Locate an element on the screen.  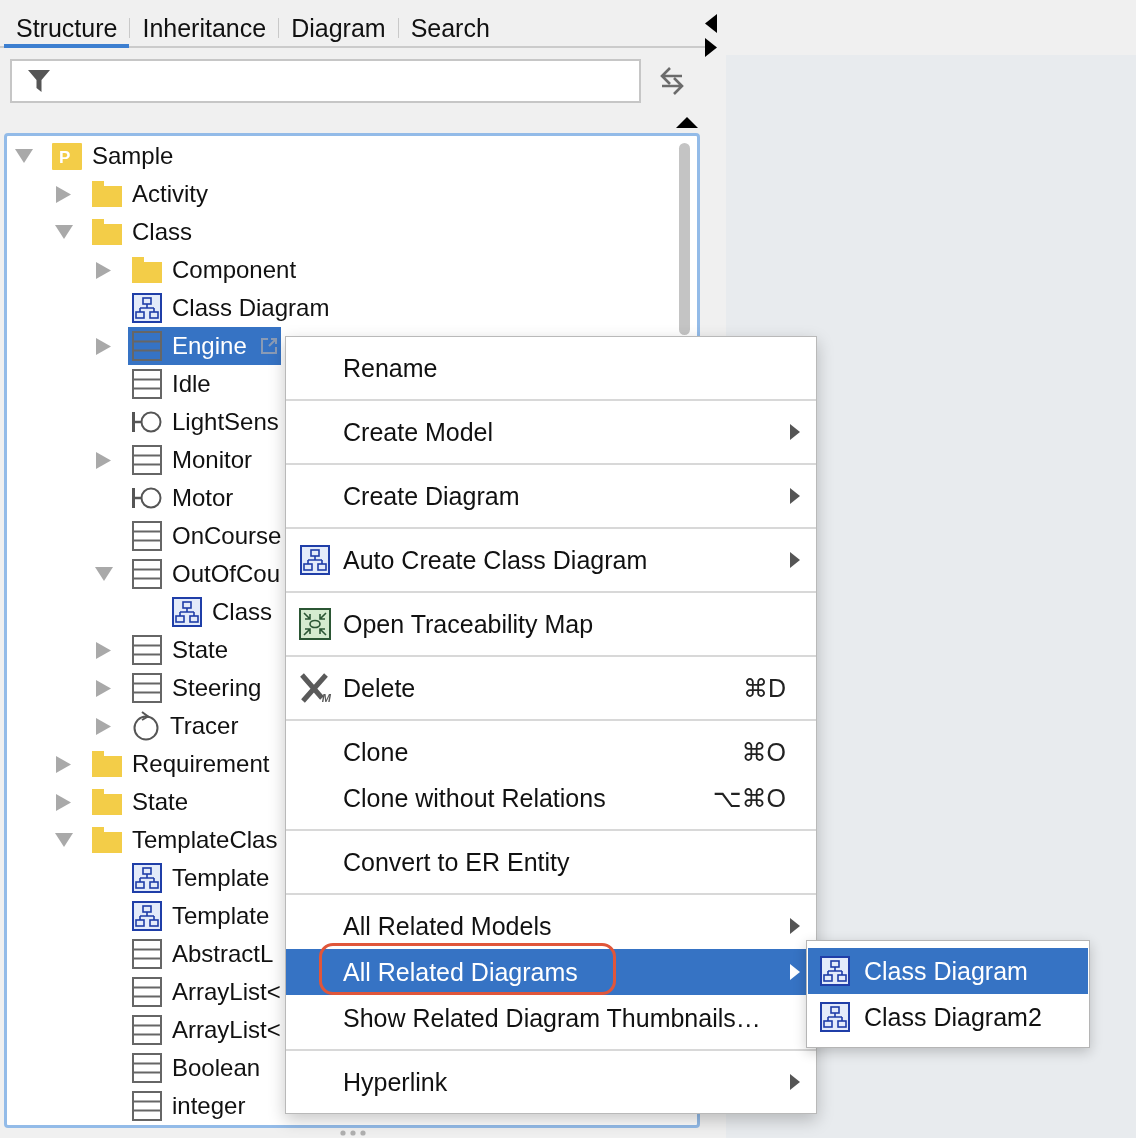
filter-field is located at coordinates (325, 81).